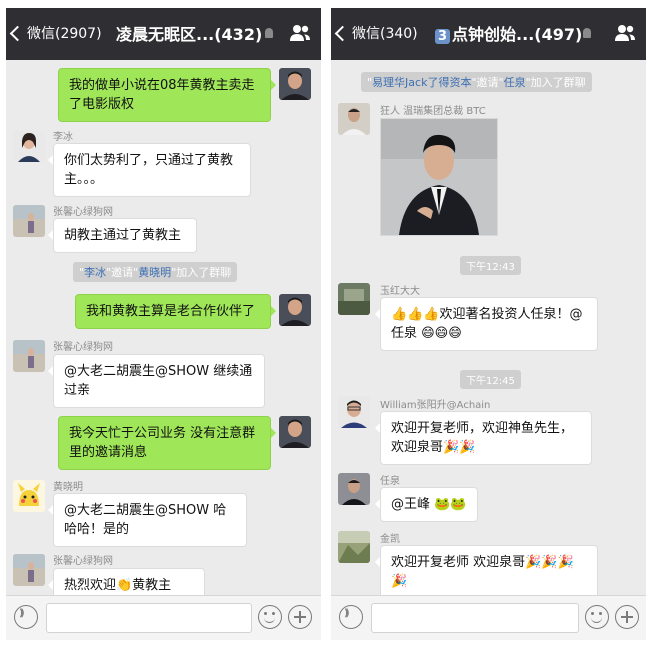 Image resolution: width=652 pixels, height=647 pixels. Describe the element at coordinates (400, 291) in the screenshot. I see `sender-name: 玉红大大` at that location.